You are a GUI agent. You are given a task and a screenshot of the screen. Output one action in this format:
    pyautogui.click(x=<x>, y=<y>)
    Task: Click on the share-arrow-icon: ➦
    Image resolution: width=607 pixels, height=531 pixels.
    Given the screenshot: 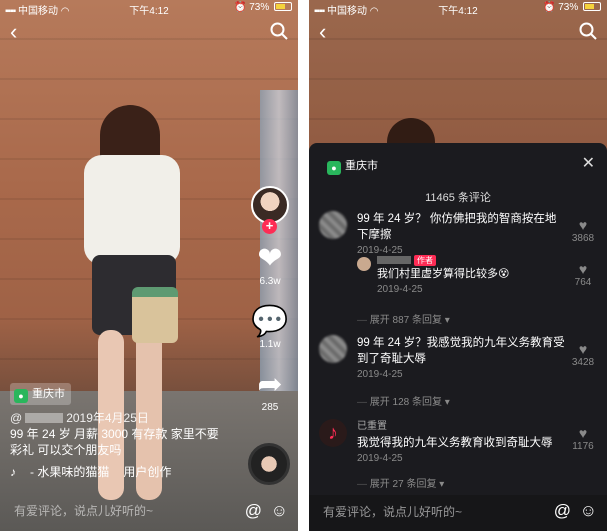 What is the action you would take?
    pyautogui.click(x=270, y=385)
    